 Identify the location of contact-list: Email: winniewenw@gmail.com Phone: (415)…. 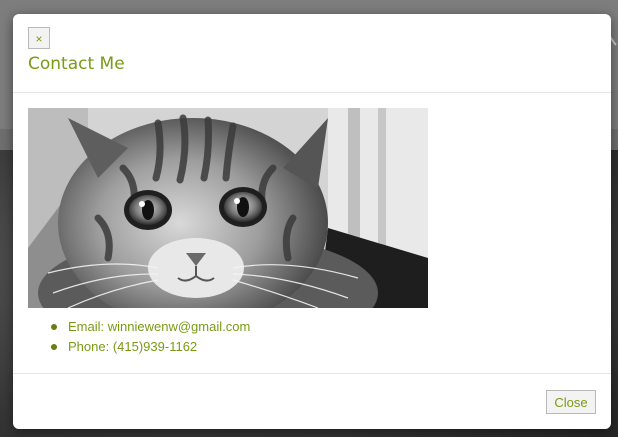
(150, 337).